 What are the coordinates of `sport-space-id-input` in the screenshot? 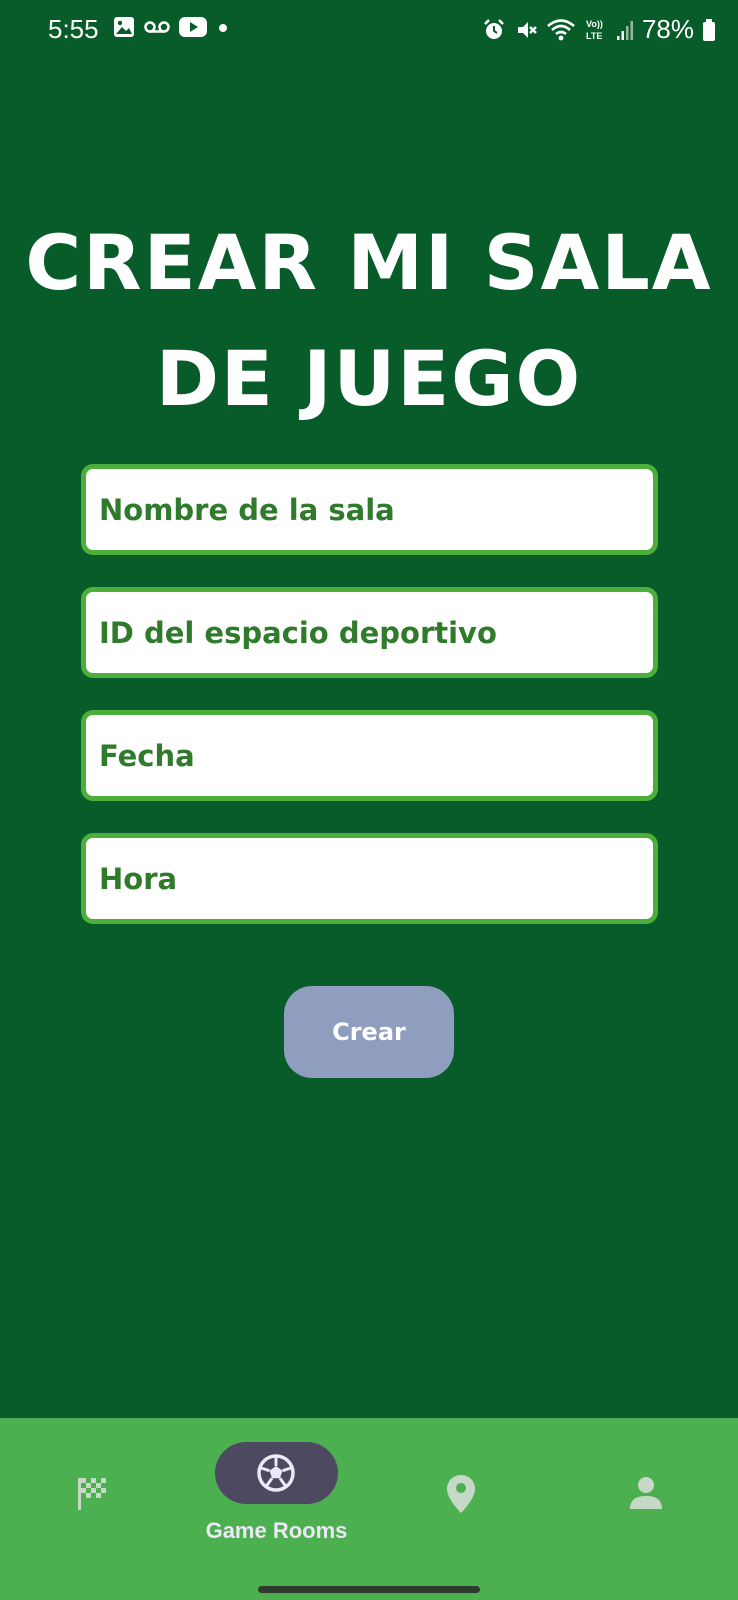 It's located at (369, 632).